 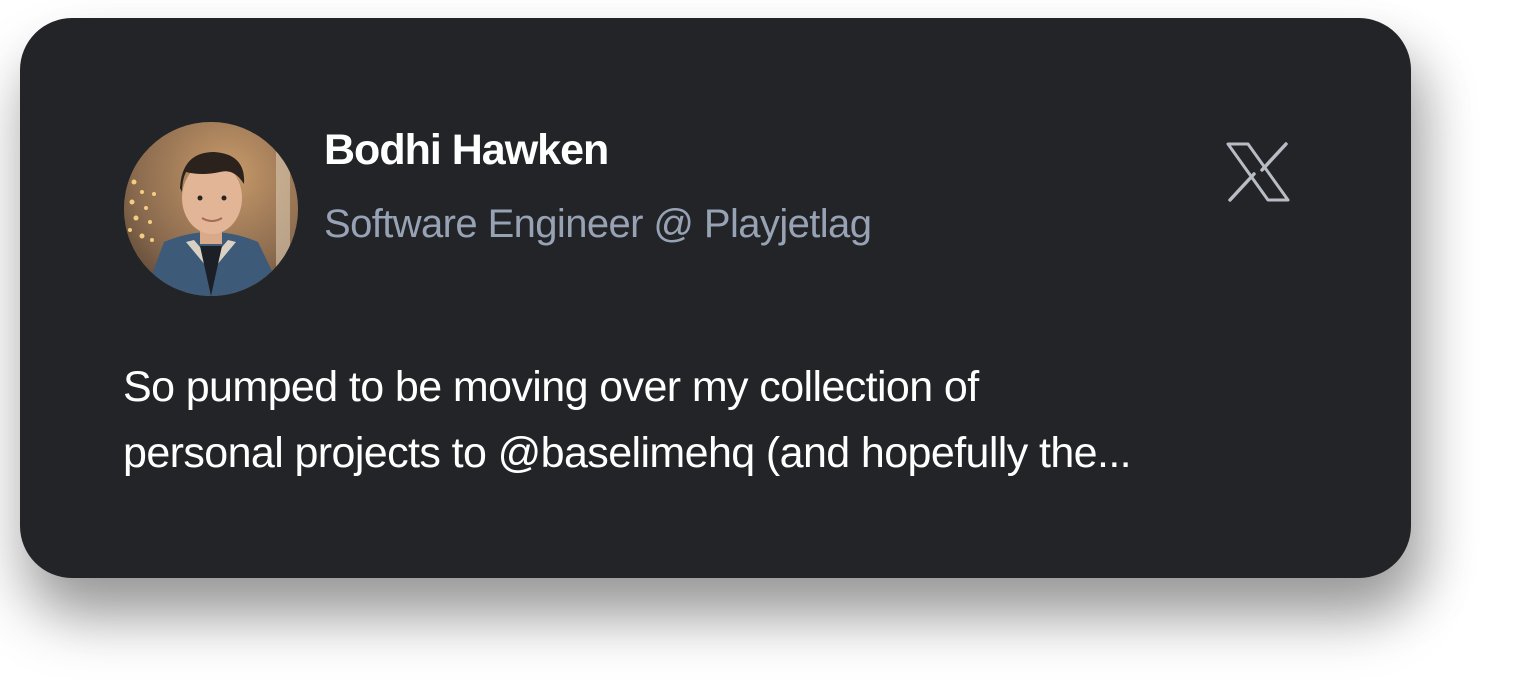 I want to click on author-name: Bodhi Hawken, so click(x=466, y=150).